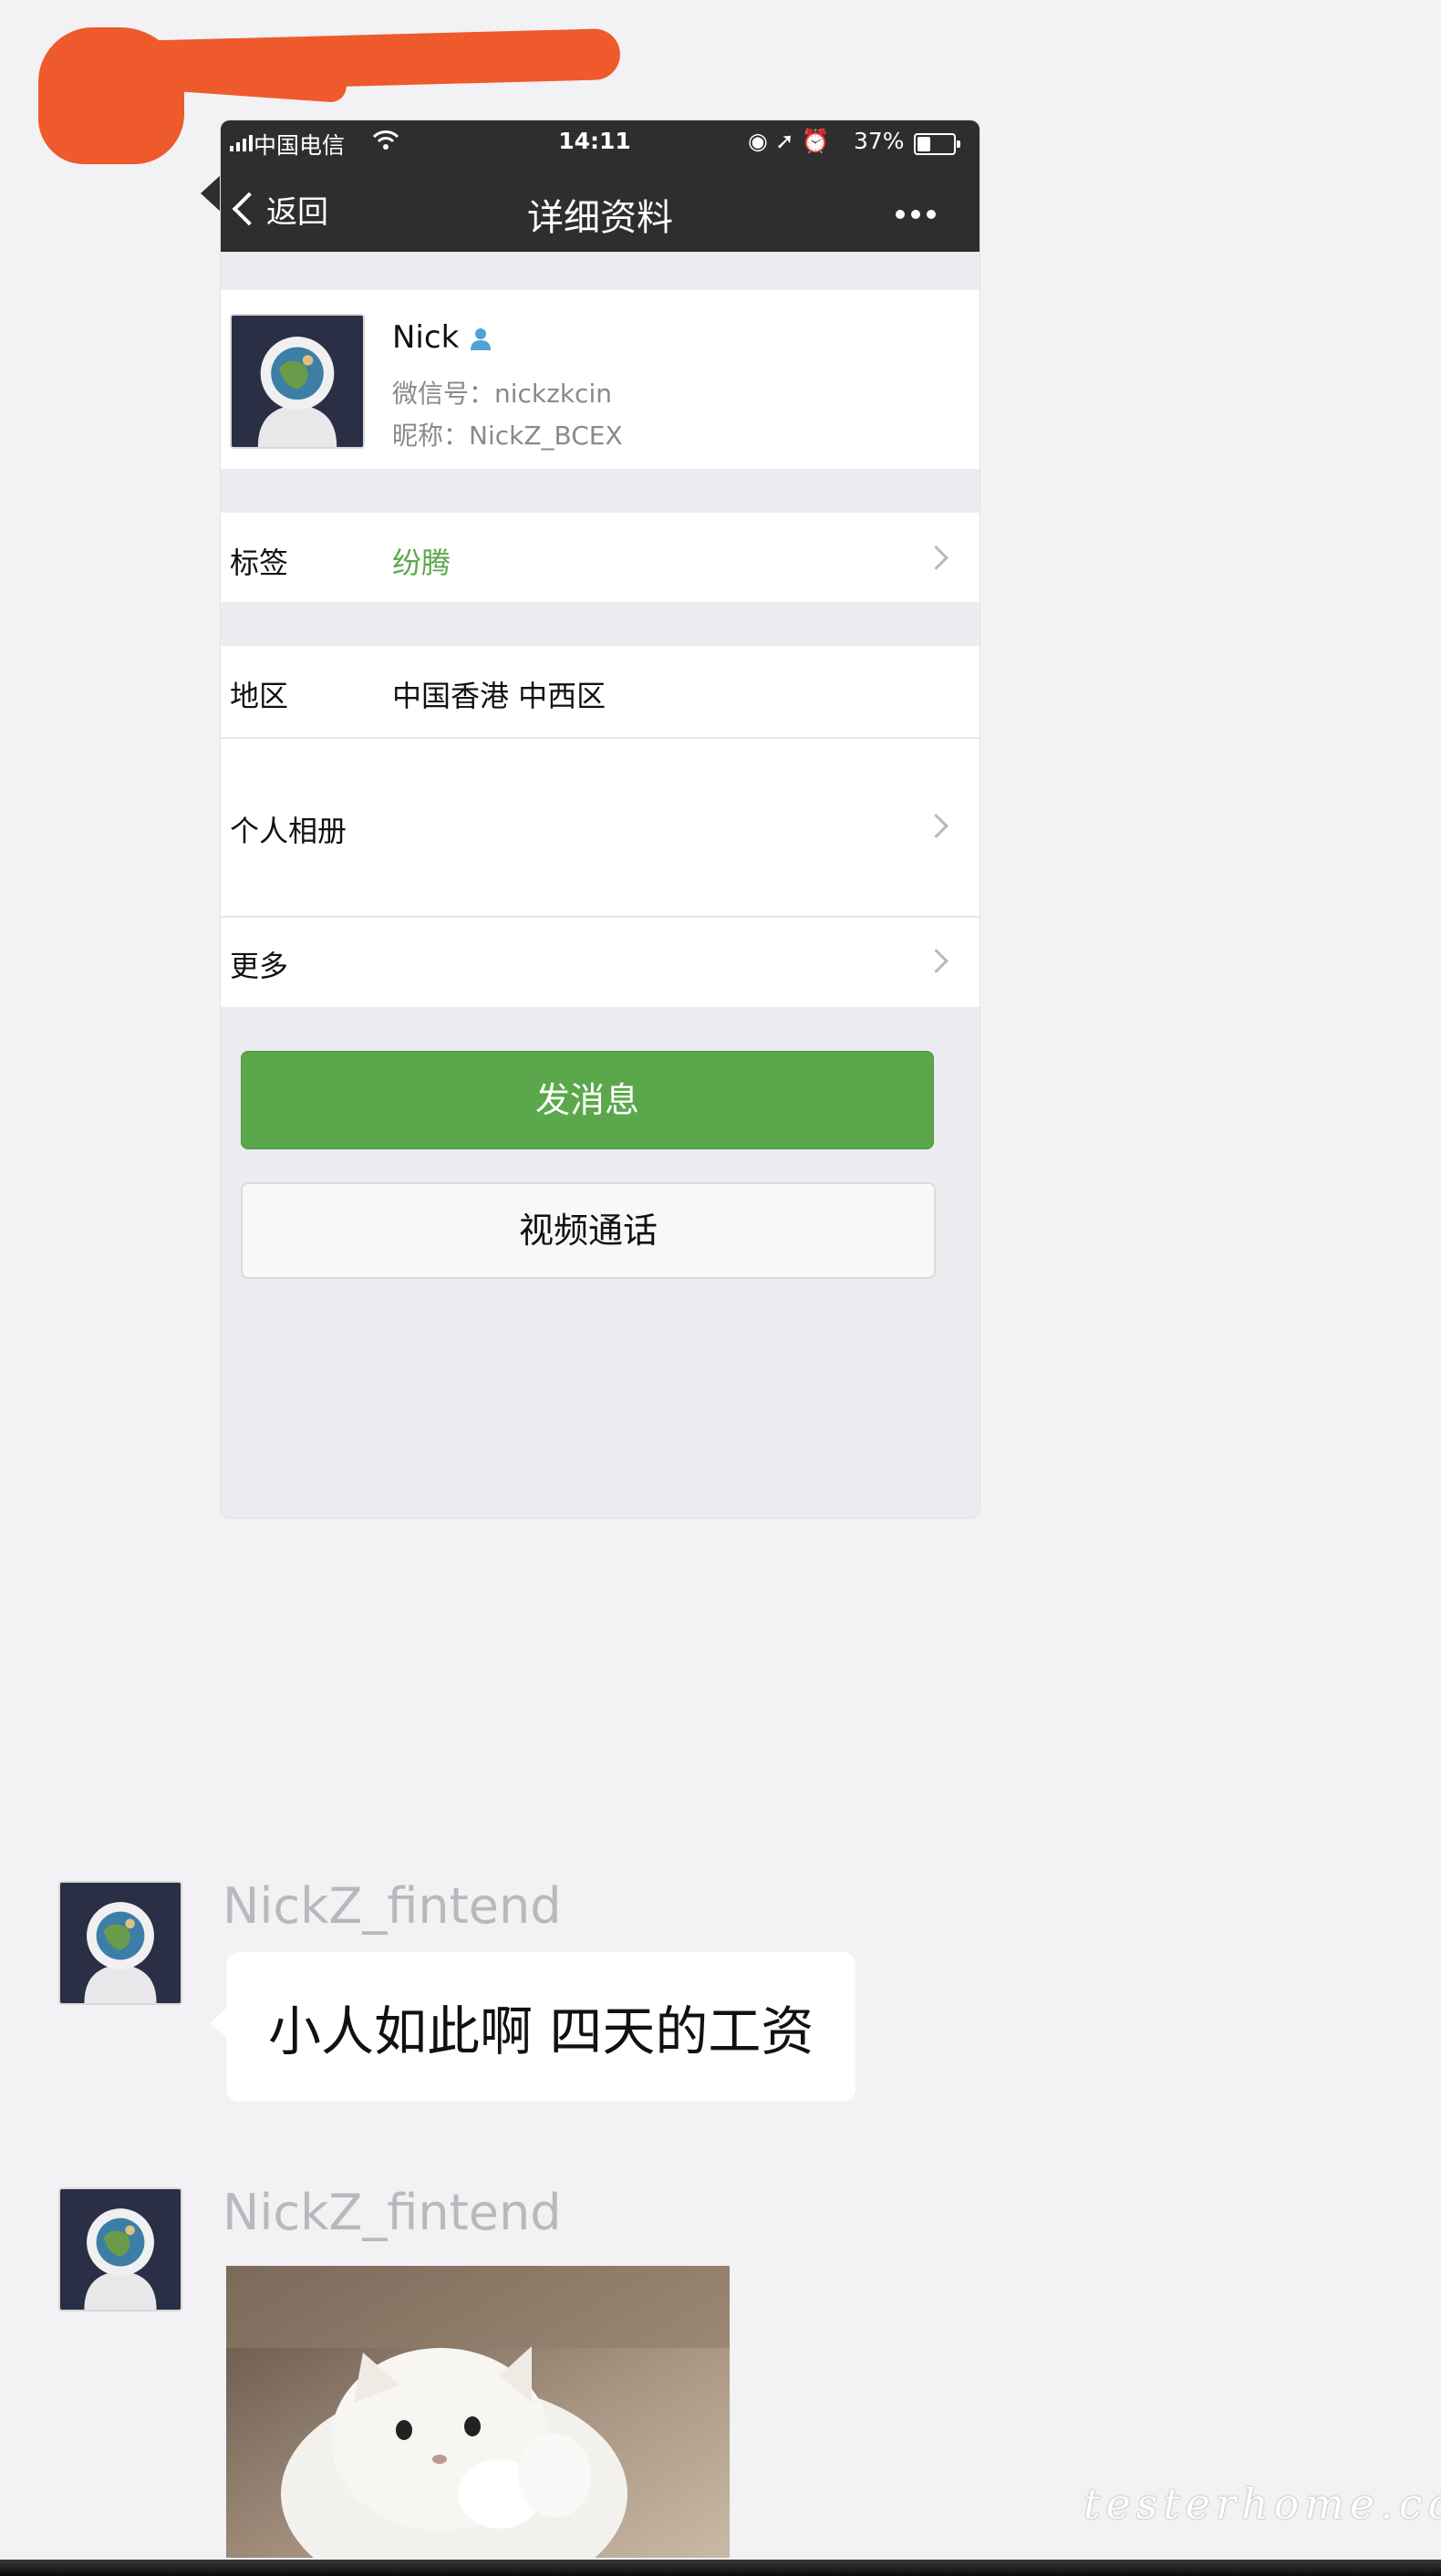 The image size is (1441, 2576). I want to click on send-message-button: 发消息, so click(587, 1100).